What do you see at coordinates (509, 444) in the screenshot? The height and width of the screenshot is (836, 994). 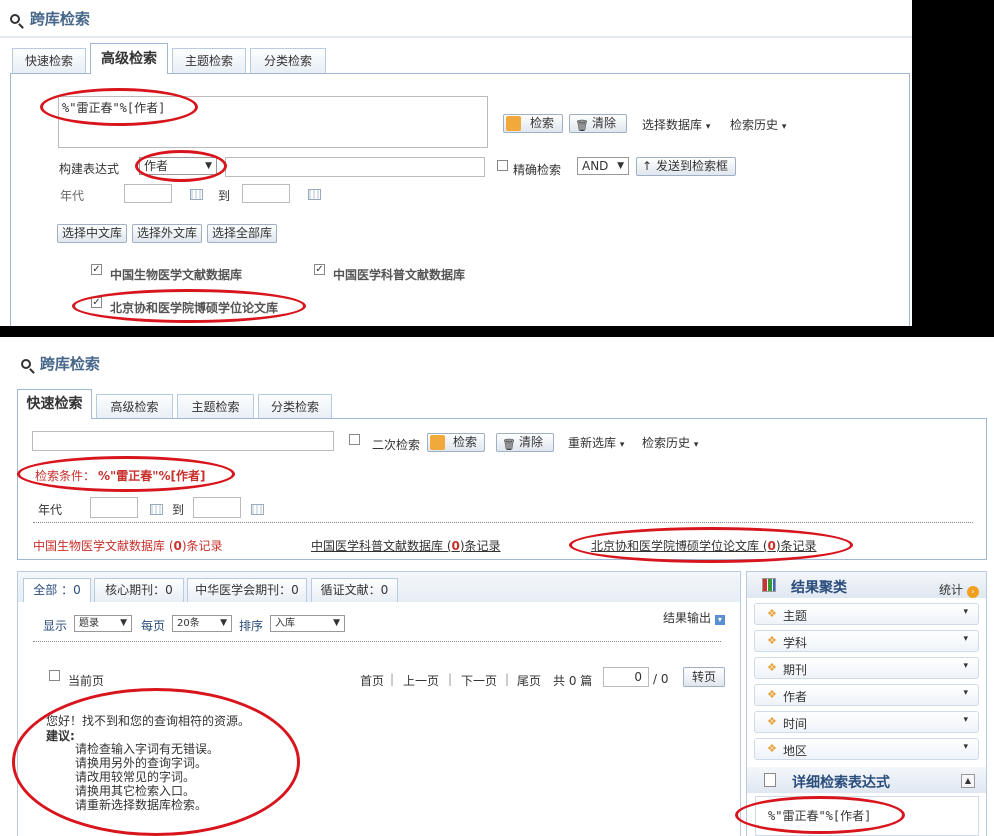 I see `trash-icon: 🗑` at bounding box center [509, 444].